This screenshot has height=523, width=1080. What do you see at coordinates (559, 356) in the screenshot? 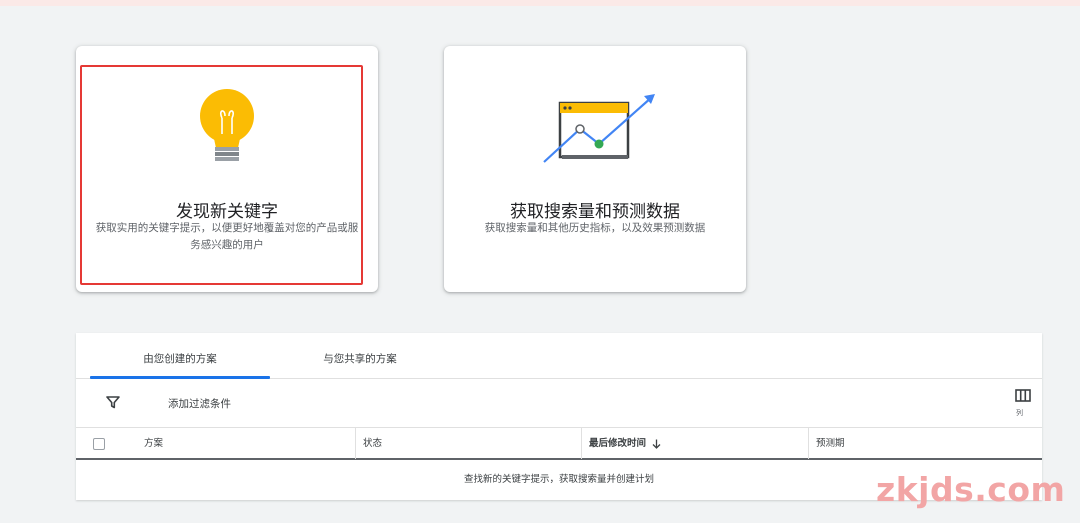
I see `plans-tabs: 由您创建的方案 与您共享的方案` at bounding box center [559, 356].